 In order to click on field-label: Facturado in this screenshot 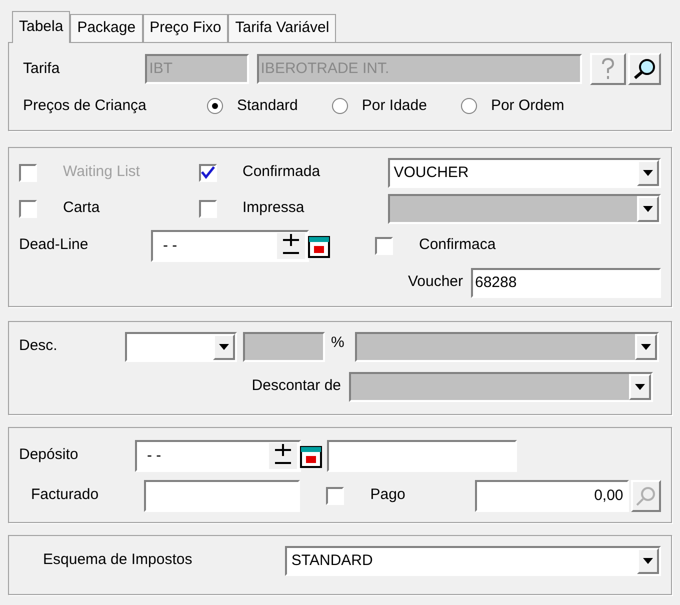, I will do `click(65, 495)`.